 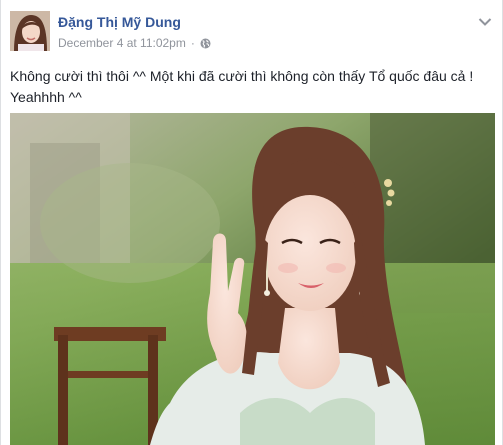 I want to click on post-timestamp: December 4 at 11:02pm, so click(x=122, y=43).